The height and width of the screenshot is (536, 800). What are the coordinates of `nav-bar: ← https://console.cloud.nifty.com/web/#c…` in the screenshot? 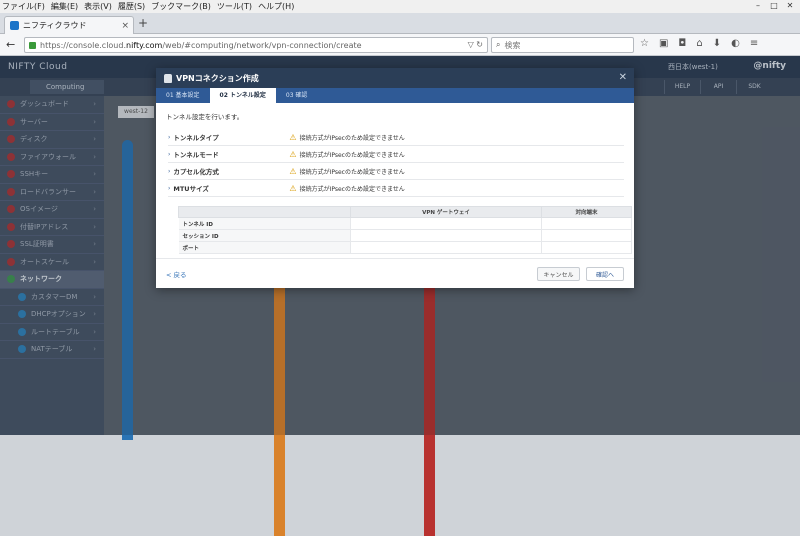 It's located at (400, 45).